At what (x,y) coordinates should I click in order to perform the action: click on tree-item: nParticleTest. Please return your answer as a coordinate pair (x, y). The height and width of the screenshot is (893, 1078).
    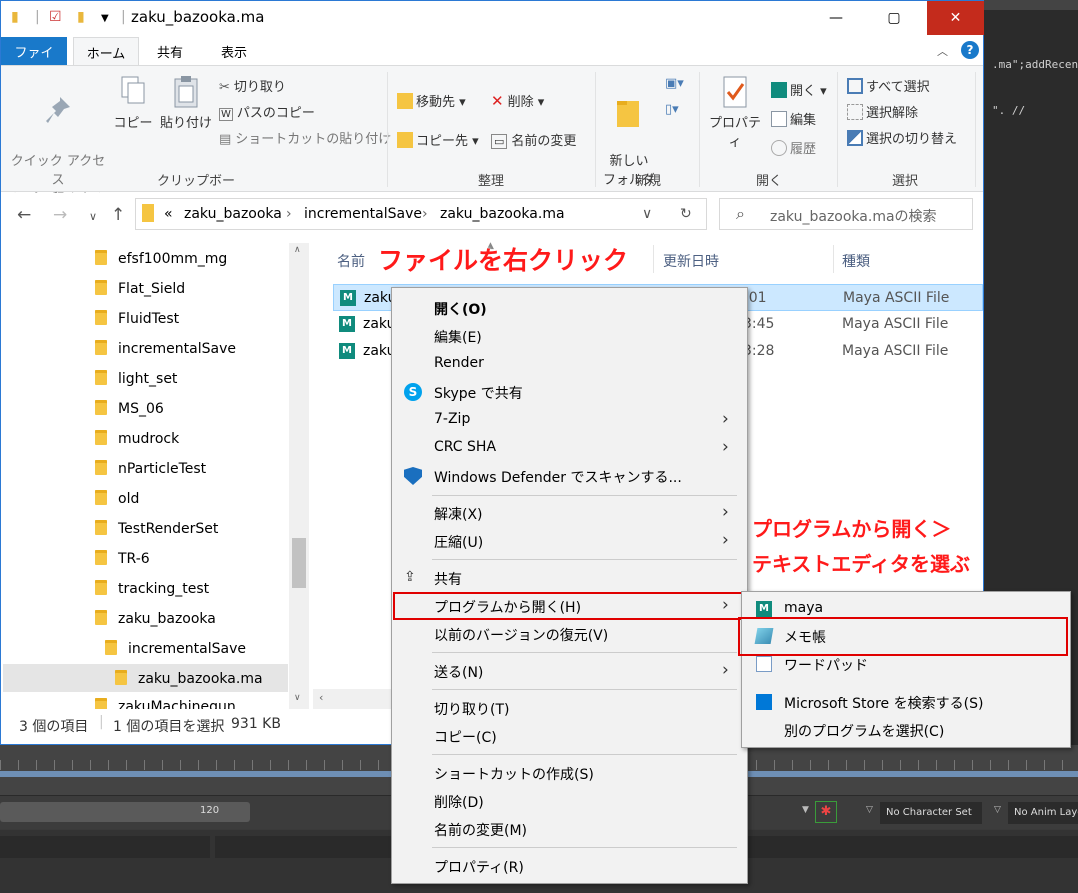
    Looking at the image, I should click on (150, 474).